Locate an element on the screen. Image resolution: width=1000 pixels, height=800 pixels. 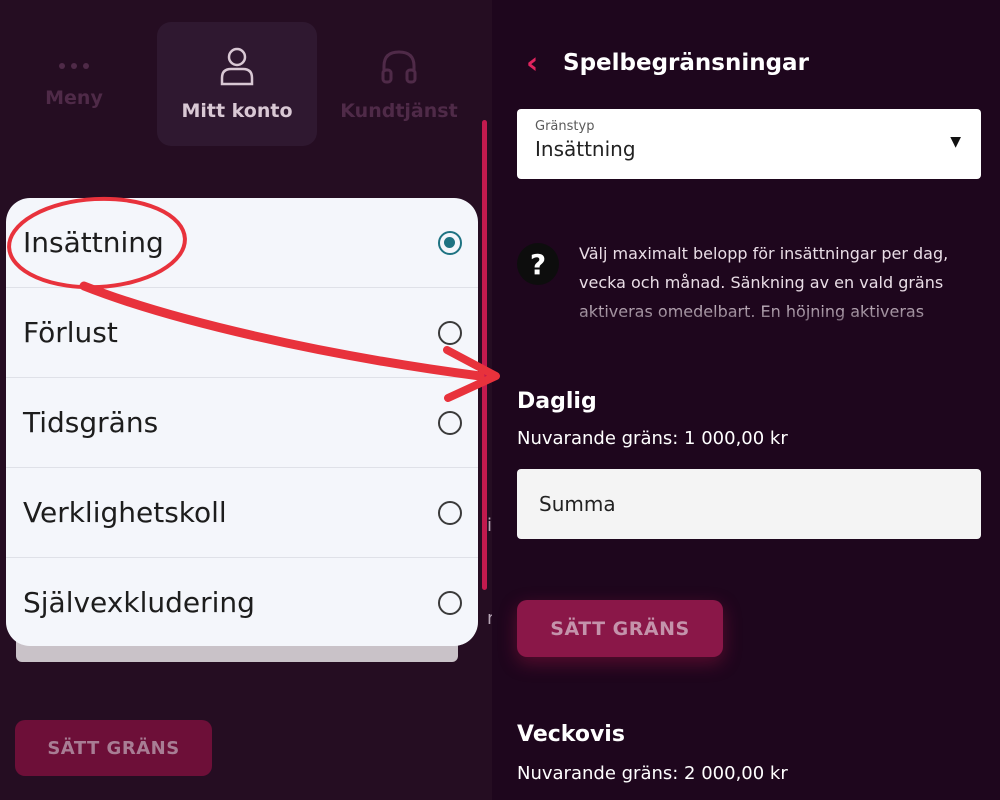
option-reality-check: Verklighetskoll is located at coordinates (242, 513).